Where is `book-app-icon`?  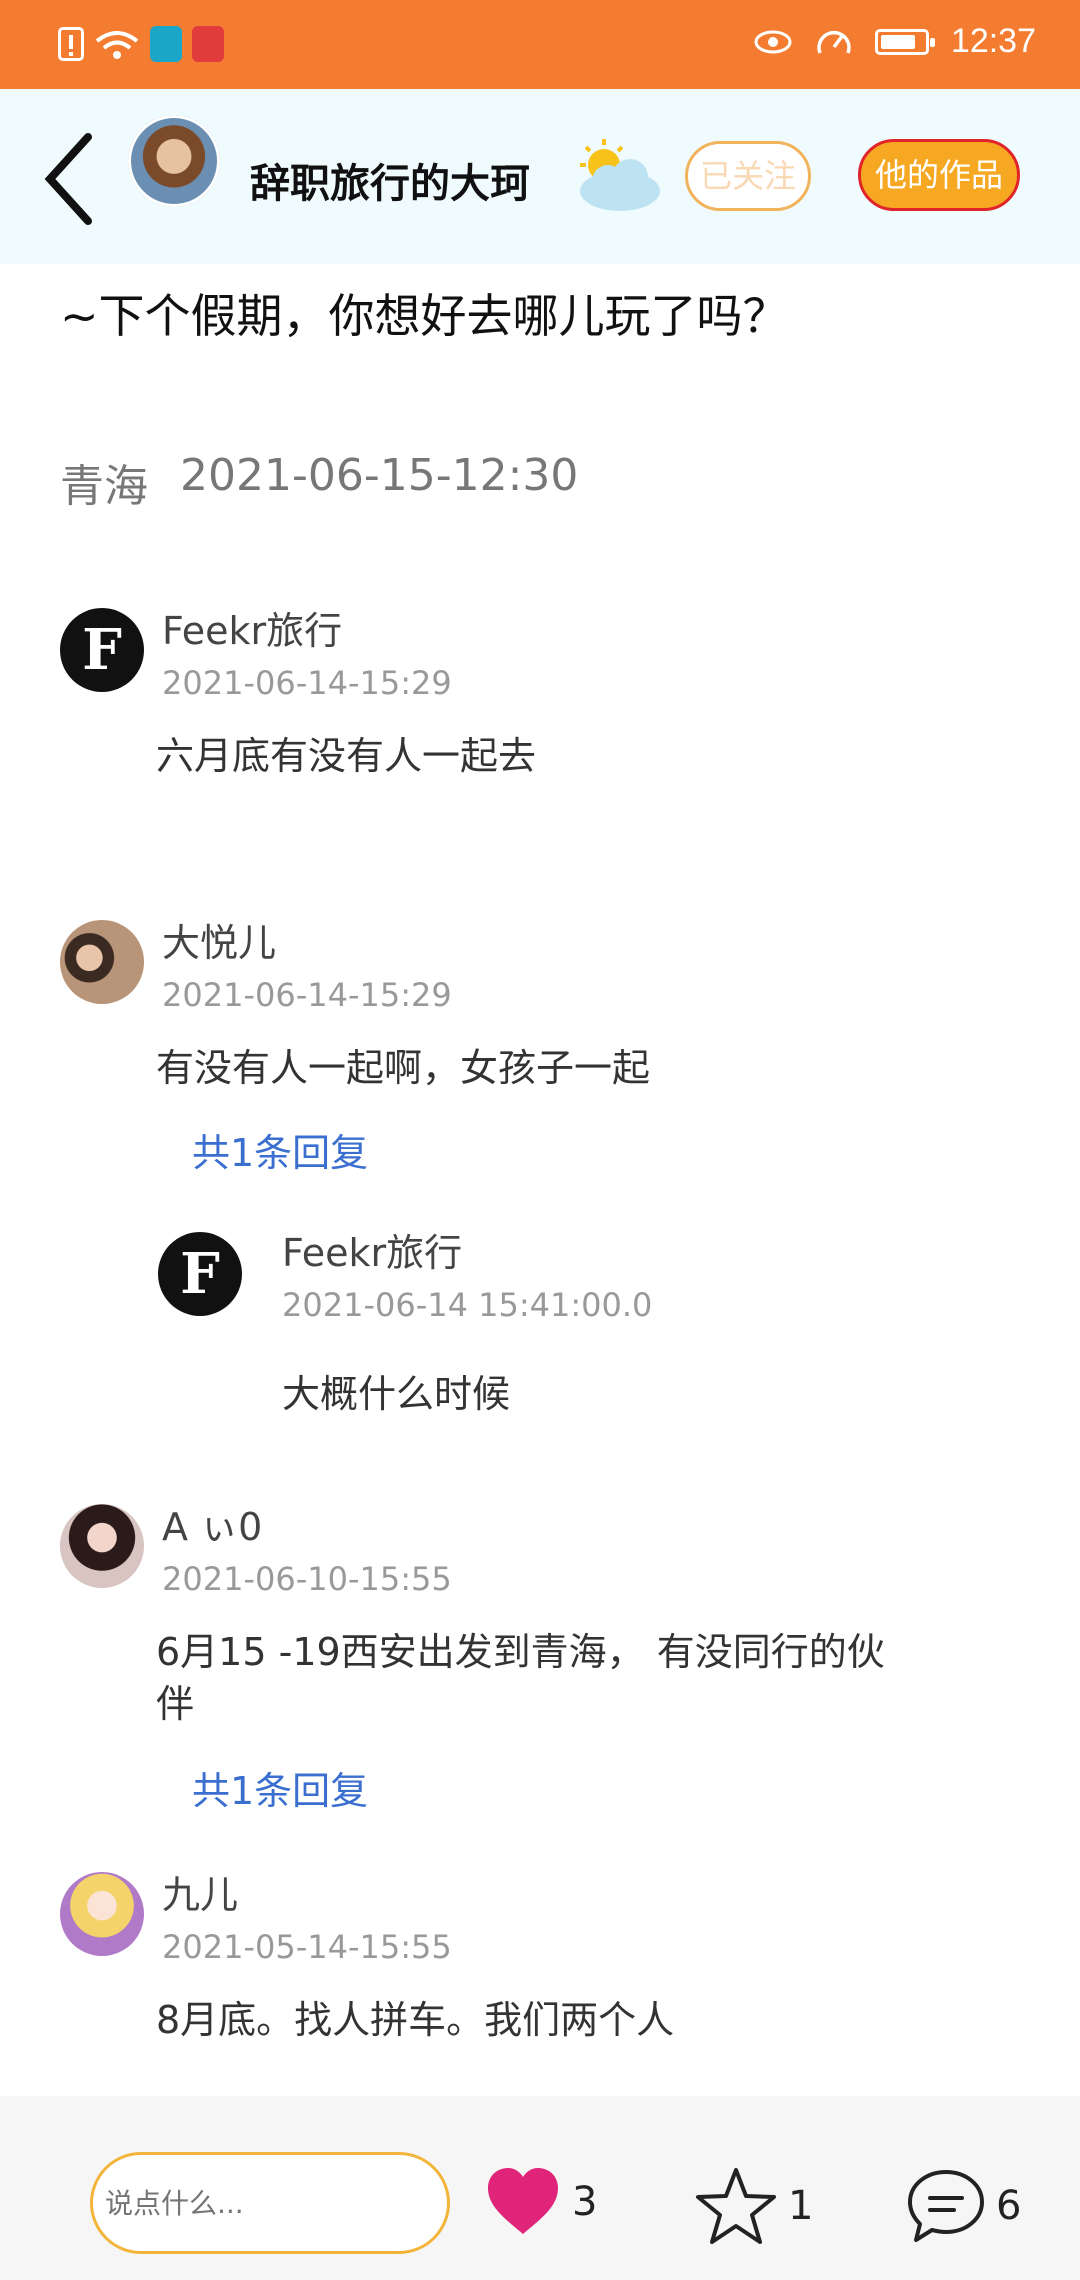 book-app-icon is located at coordinates (166, 44).